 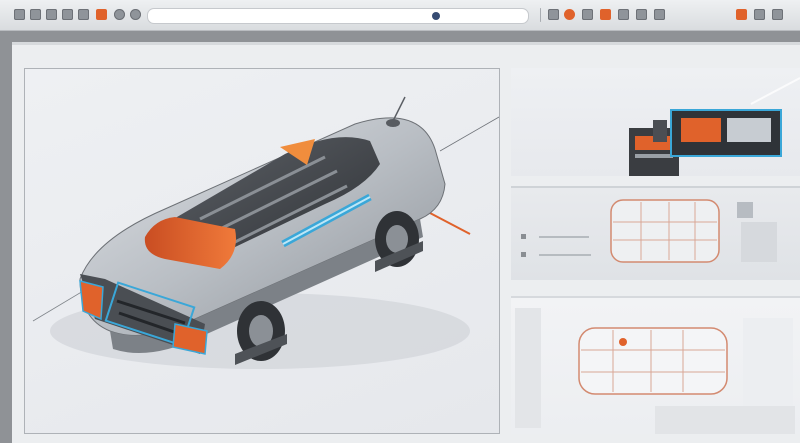 What do you see at coordinates (659, 14) in the screenshot?
I see `print-icon` at bounding box center [659, 14].